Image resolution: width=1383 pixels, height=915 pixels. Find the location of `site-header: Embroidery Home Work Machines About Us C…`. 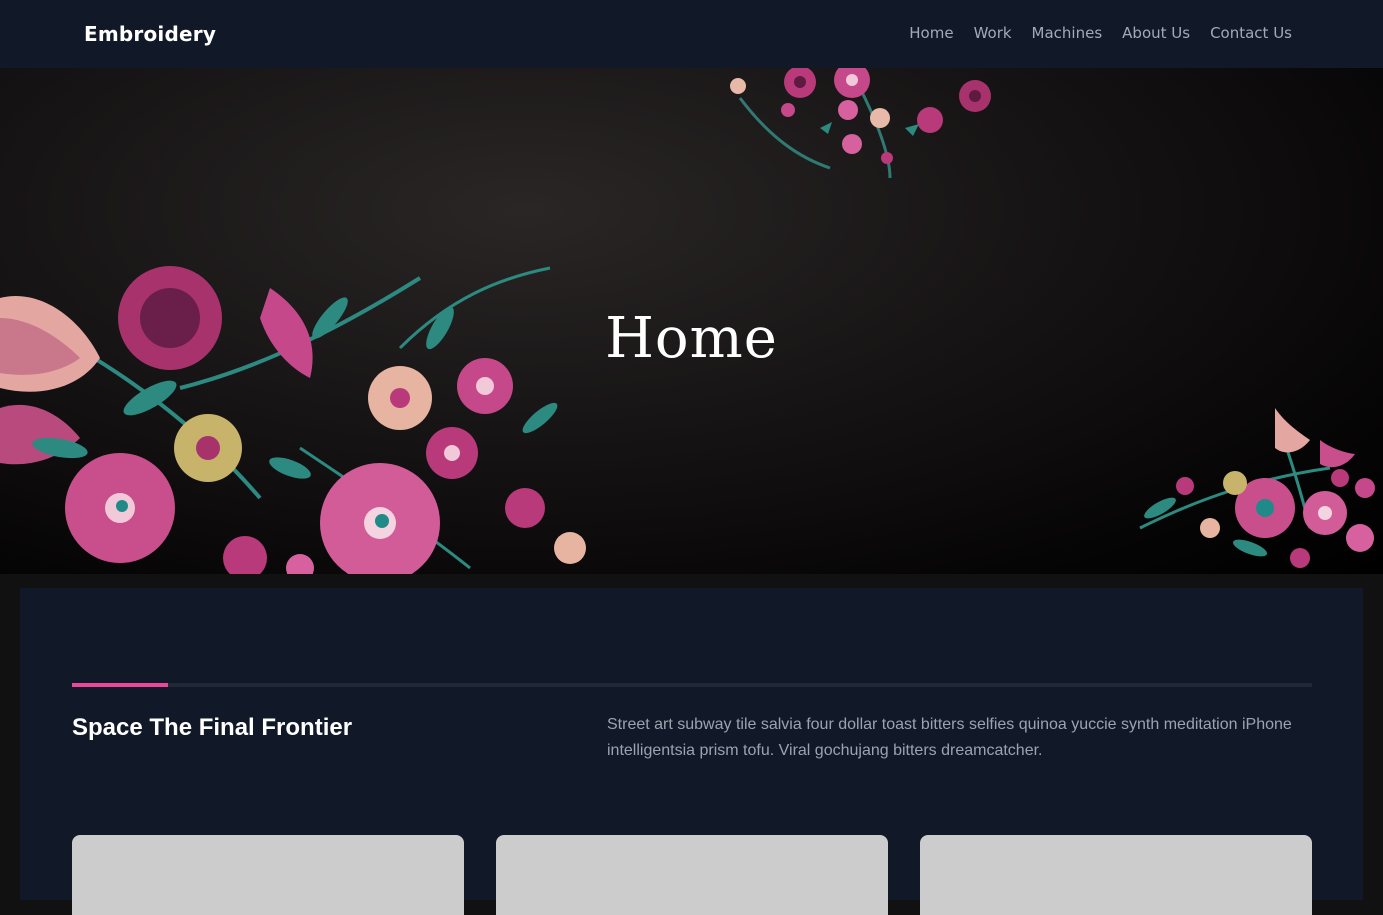

site-header: Embroidery Home Work Machines About Us C… is located at coordinates (691, 34).